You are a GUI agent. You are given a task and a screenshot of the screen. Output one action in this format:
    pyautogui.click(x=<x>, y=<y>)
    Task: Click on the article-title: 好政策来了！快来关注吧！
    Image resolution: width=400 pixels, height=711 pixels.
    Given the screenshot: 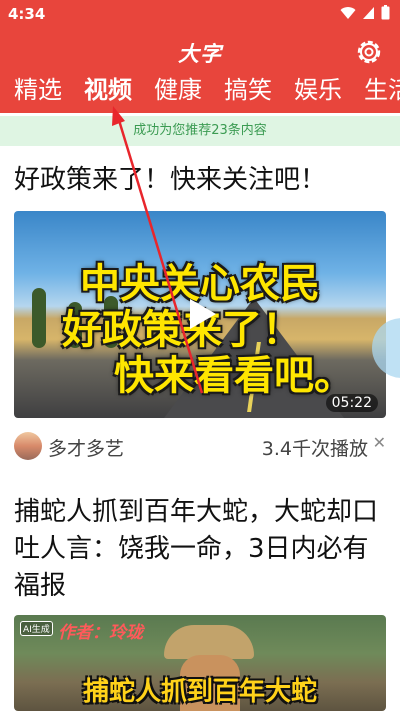 What is the action you would take?
    pyautogui.click(x=200, y=180)
    